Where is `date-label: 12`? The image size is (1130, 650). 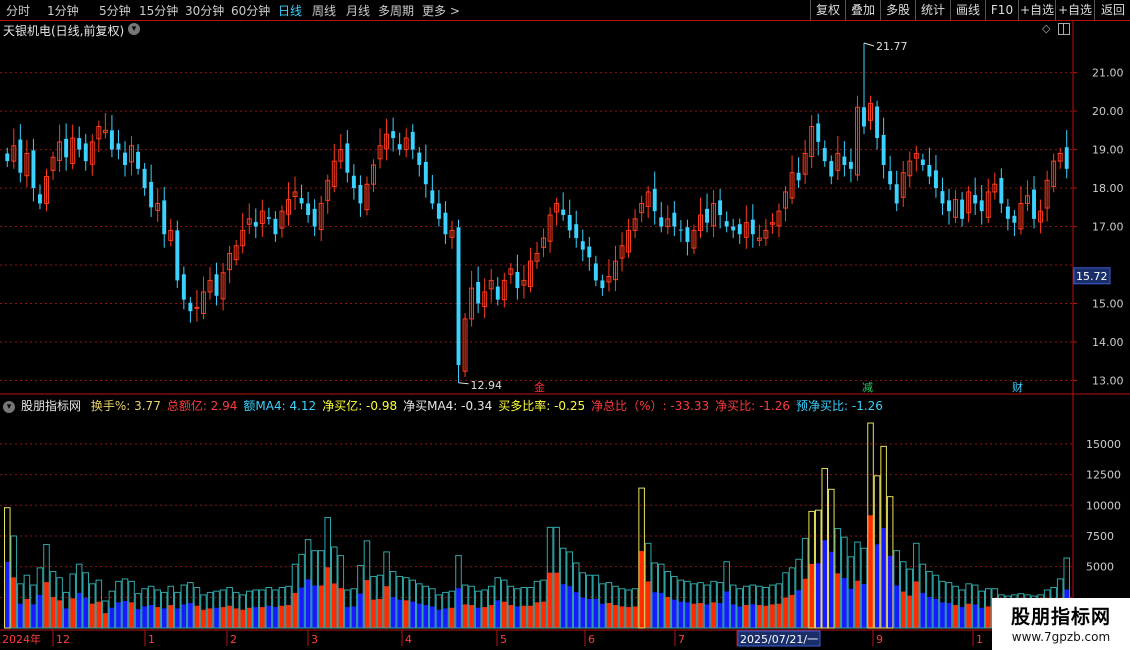
date-label: 12 is located at coordinates (63, 639).